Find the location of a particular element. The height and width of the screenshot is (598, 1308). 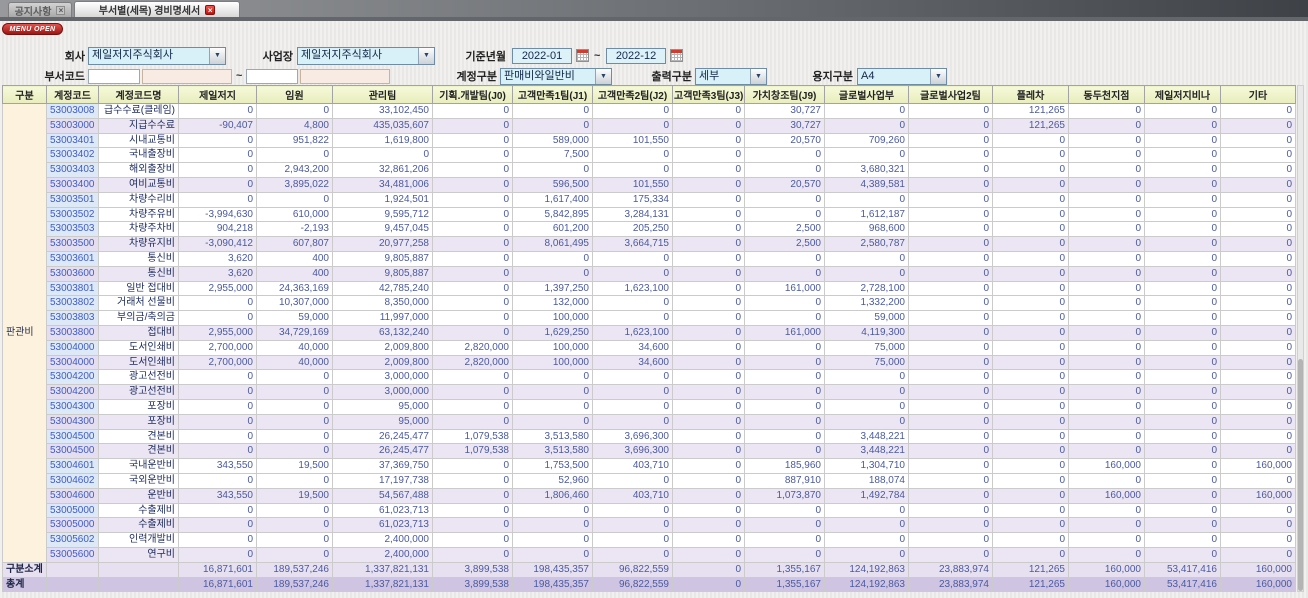

account-code-cell: 53003400 is located at coordinates (72, 184).